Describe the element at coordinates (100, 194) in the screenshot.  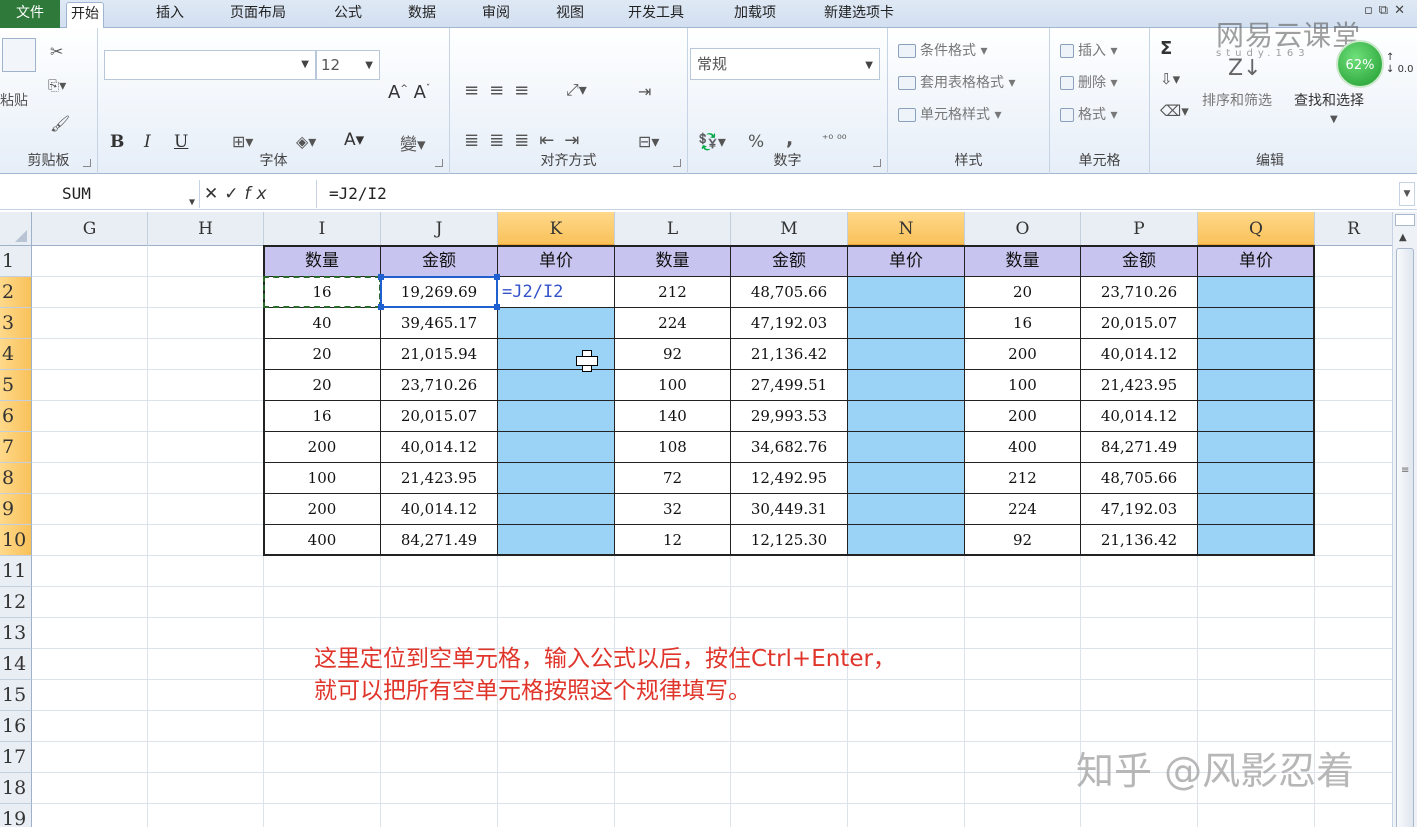
I see `name-box: SUM ▼` at that location.